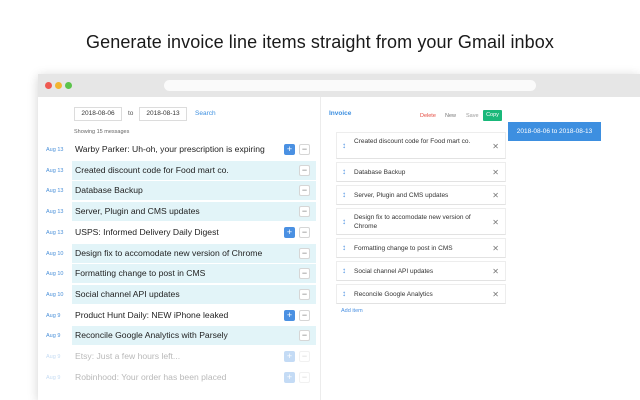  What do you see at coordinates (147, 231) in the screenshot?
I see `message-subject: USPS: Informed Delivery Daily Digest` at bounding box center [147, 231].